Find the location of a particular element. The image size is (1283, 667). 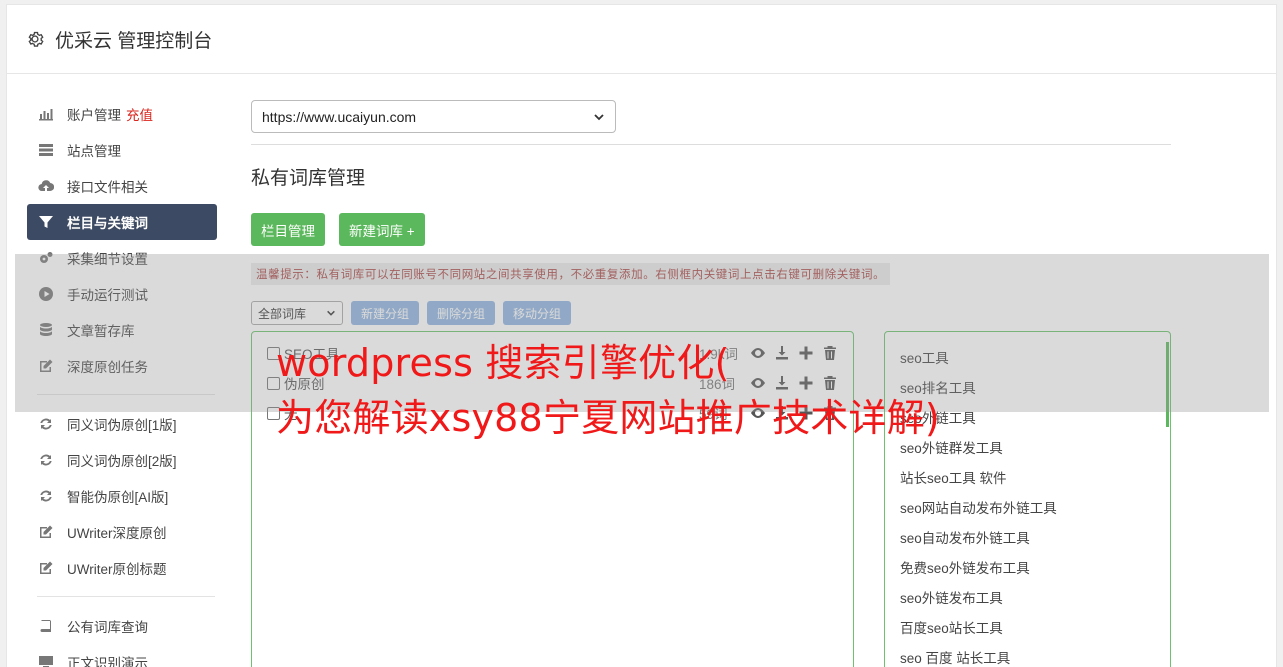

sidebar-item-label: UWriter深度原创 is located at coordinates (117, 533).